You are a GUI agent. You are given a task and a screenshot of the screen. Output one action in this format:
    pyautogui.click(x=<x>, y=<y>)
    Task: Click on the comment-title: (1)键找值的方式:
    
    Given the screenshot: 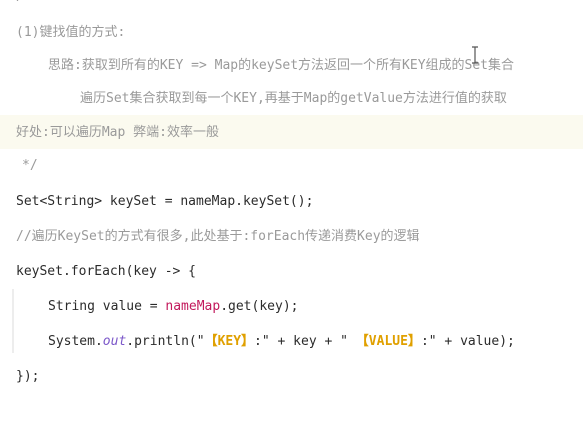 What is the action you would take?
    pyautogui.click(x=71, y=32)
    